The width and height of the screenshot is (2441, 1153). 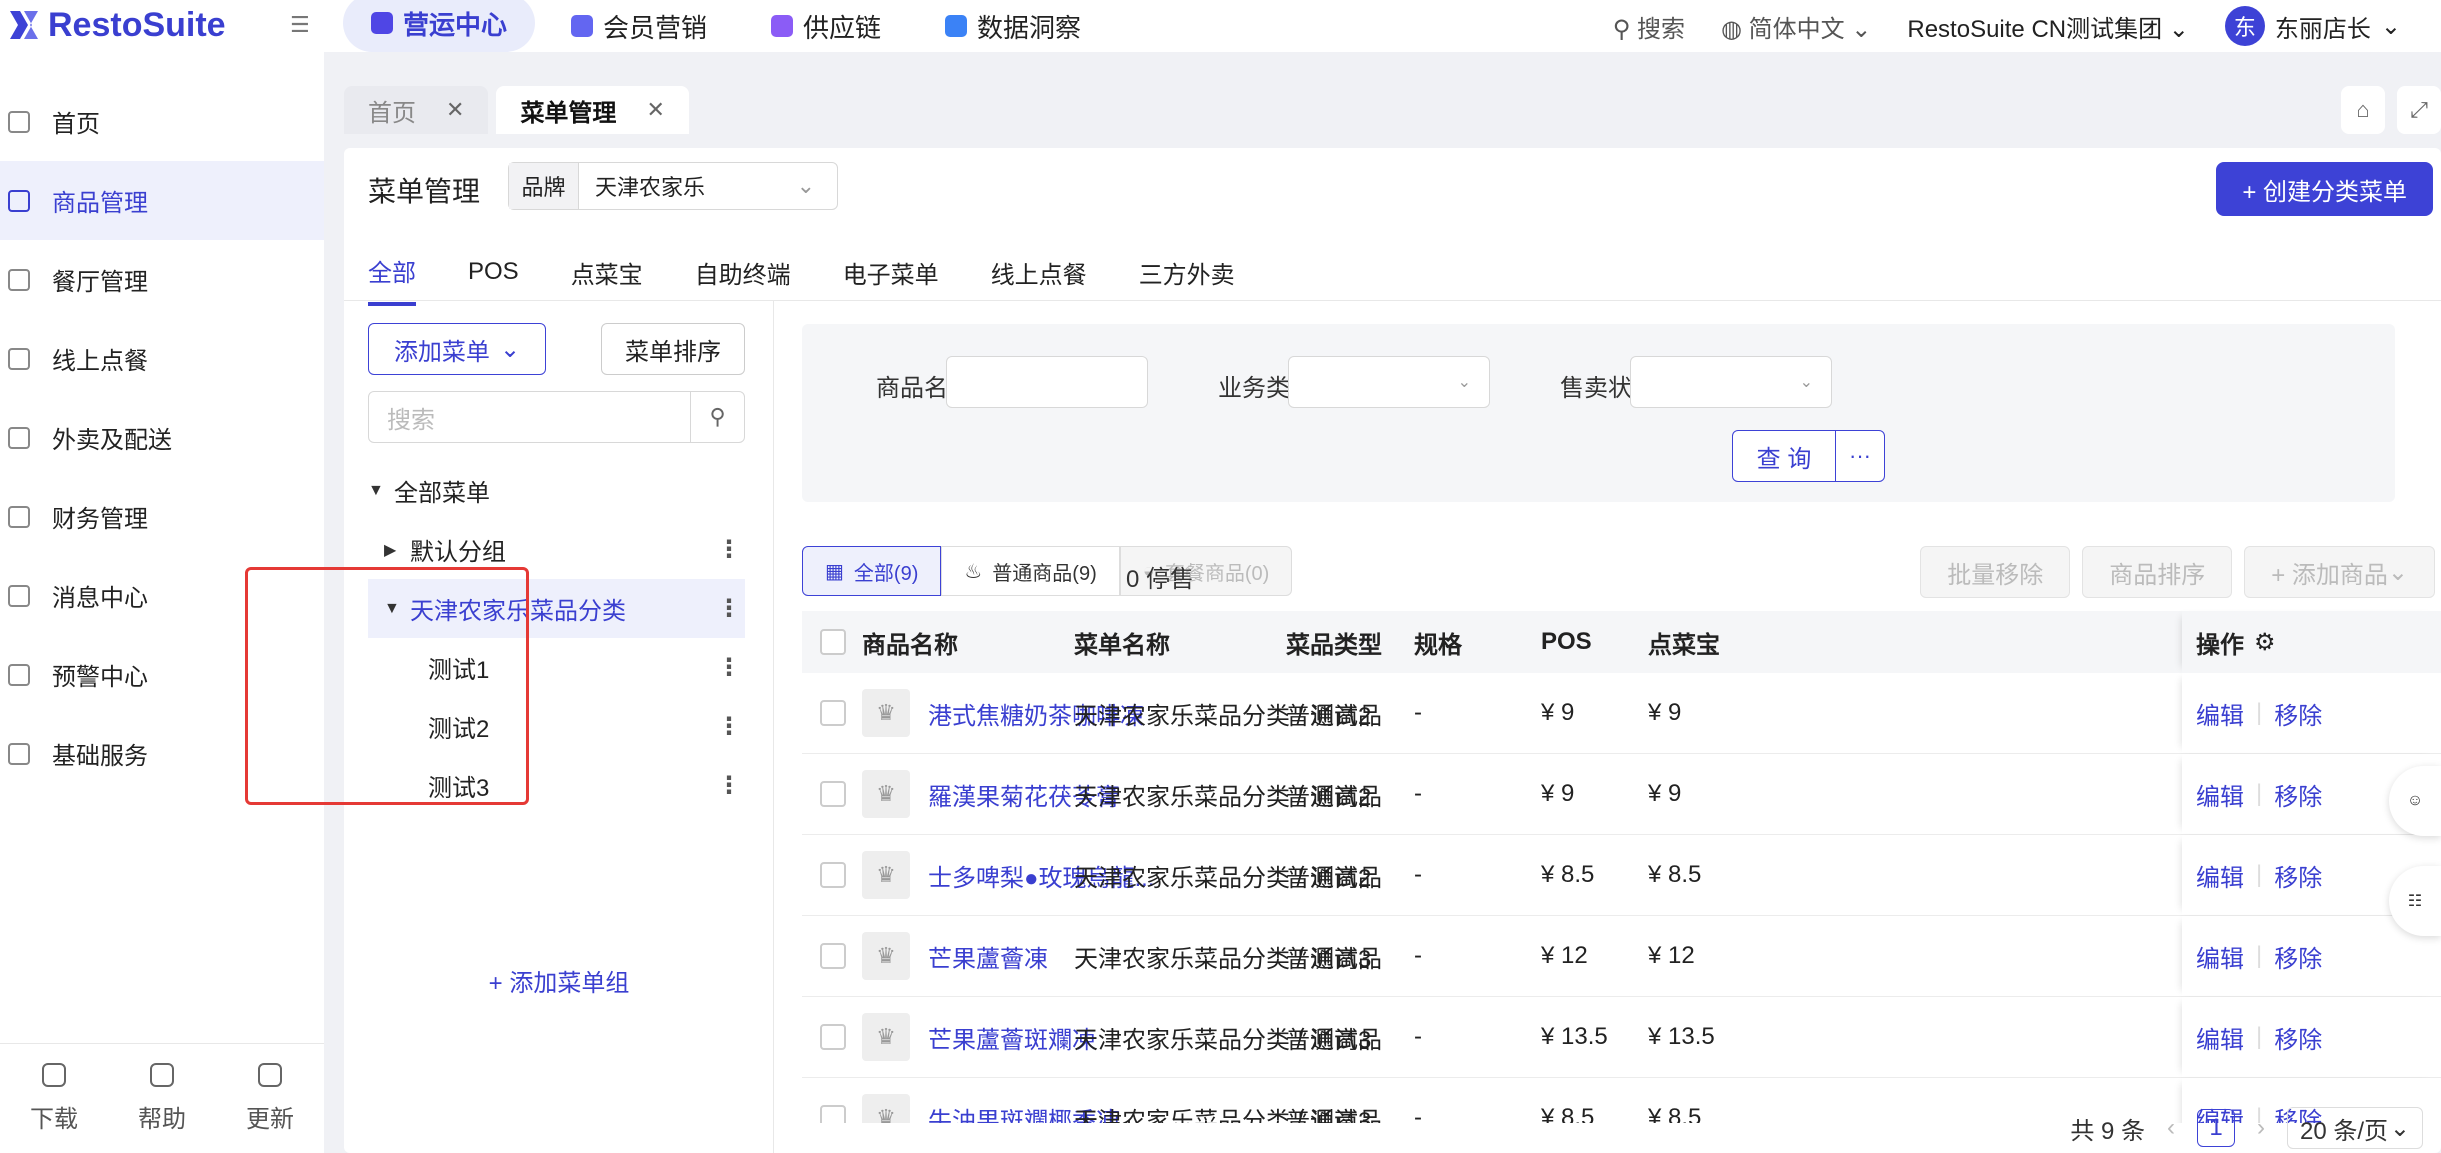 What do you see at coordinates (162, 595) in the screenshot?
I see `sidebar-item-6: 消息中心` at bounding box center [162, 595].